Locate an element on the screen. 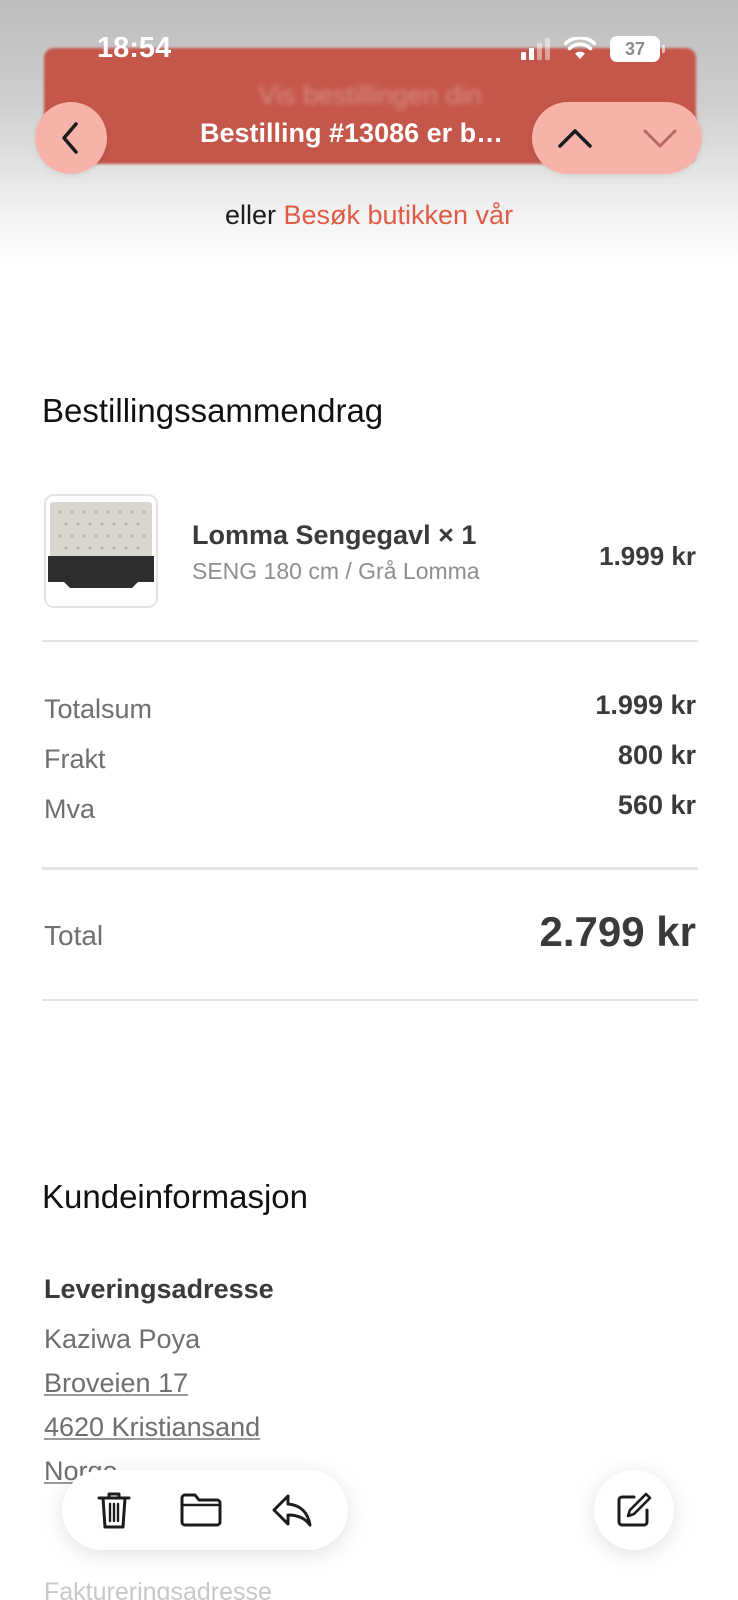  subtotal-label: Totalsum is located at coordinates (98, 709).